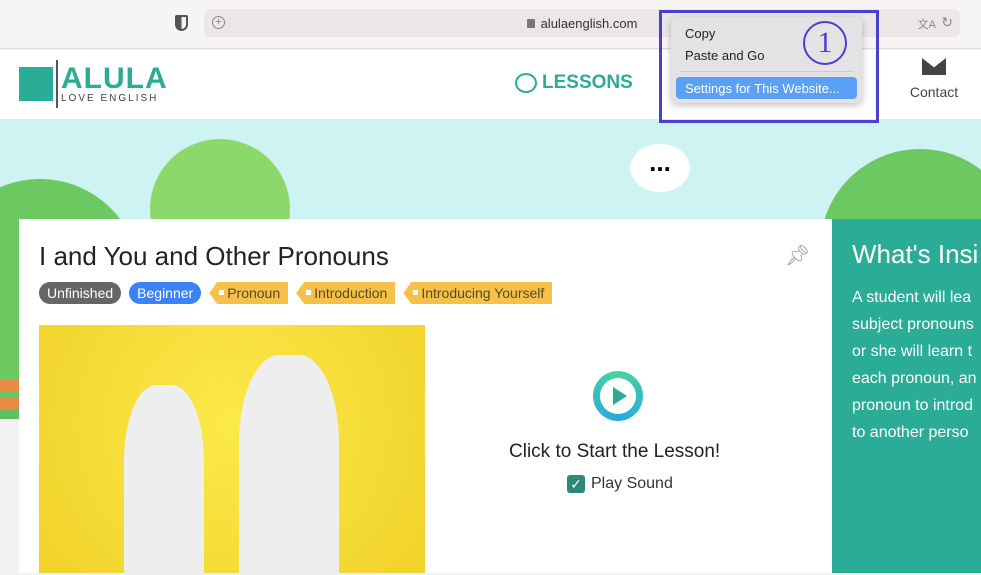 Image resolution: width=981 pixels, height=575 pixels. What do you see at coordinates (214, 256) in the screenshot?
I see `lesson-title: I and You and Other Pronouns` at bounding box center [214, 256].